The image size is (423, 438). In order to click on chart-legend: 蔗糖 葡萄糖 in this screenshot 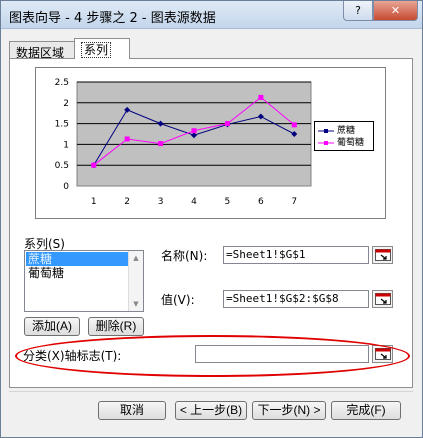, I will do `click(344, 136)`.